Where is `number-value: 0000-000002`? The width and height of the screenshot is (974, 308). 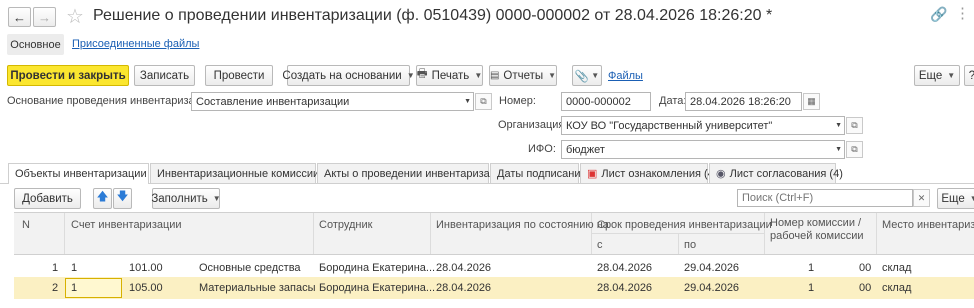 number-value: 0000-000002 is located at coordinates (598, 101).